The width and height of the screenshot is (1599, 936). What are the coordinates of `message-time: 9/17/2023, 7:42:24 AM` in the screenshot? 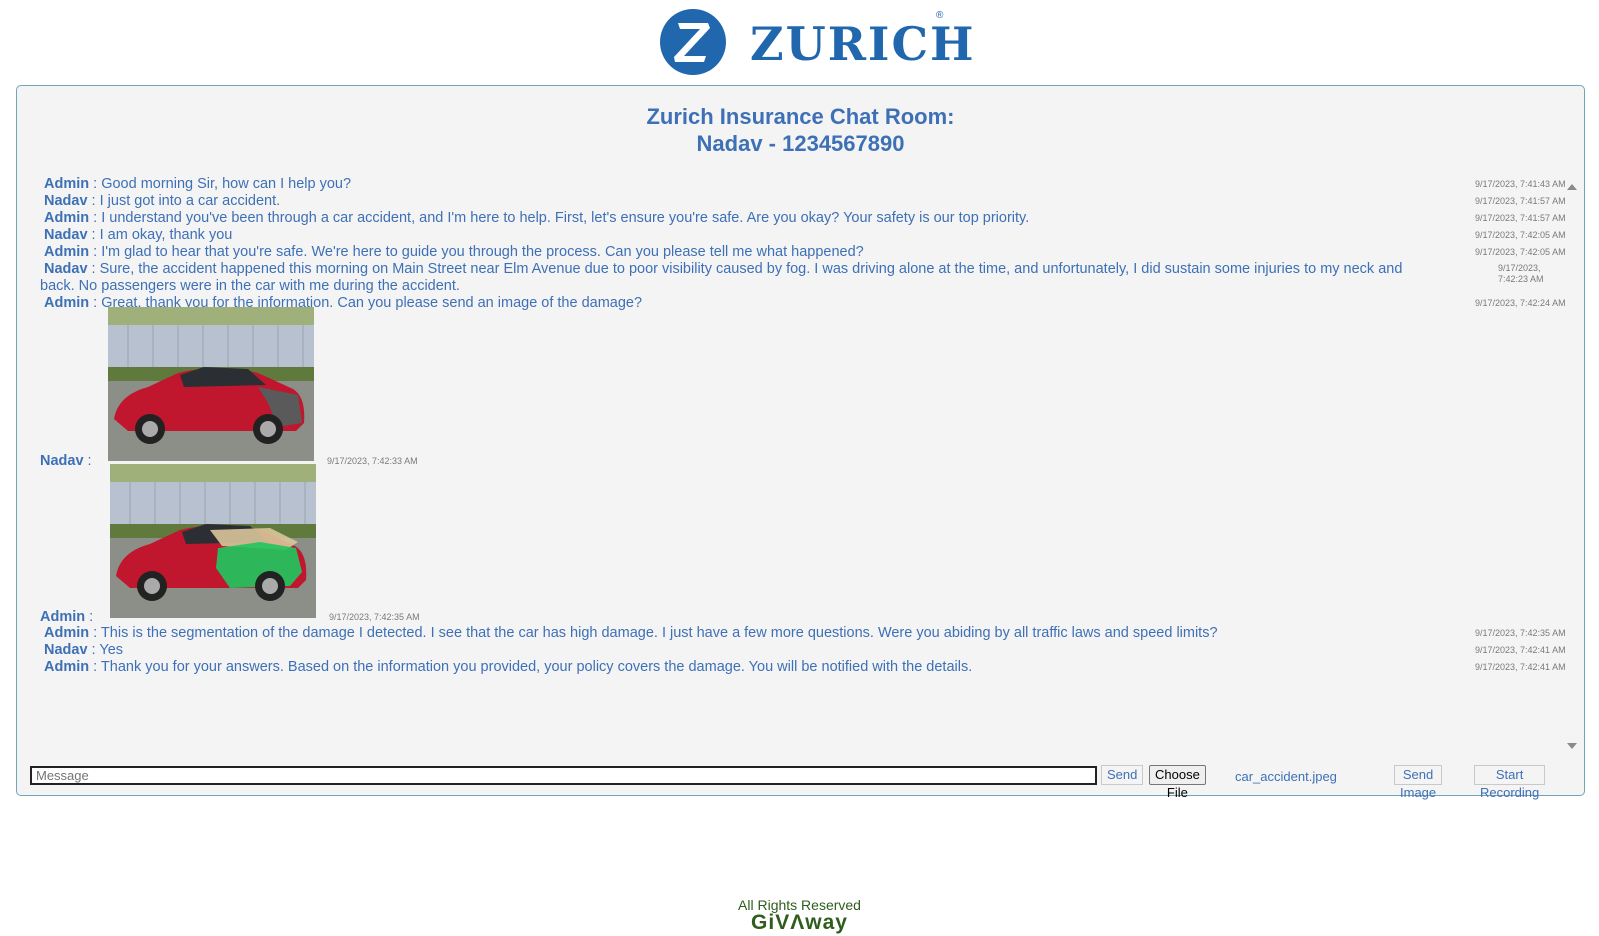 It's located at (1520, 303).